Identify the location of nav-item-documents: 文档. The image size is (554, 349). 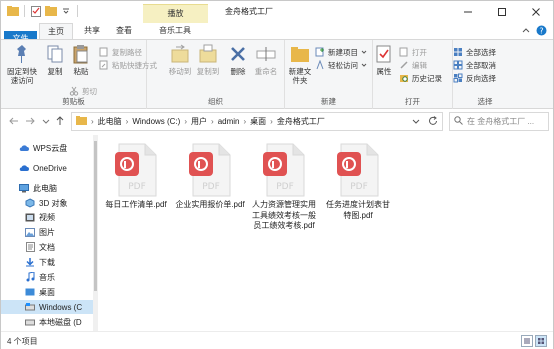
(40, 247).